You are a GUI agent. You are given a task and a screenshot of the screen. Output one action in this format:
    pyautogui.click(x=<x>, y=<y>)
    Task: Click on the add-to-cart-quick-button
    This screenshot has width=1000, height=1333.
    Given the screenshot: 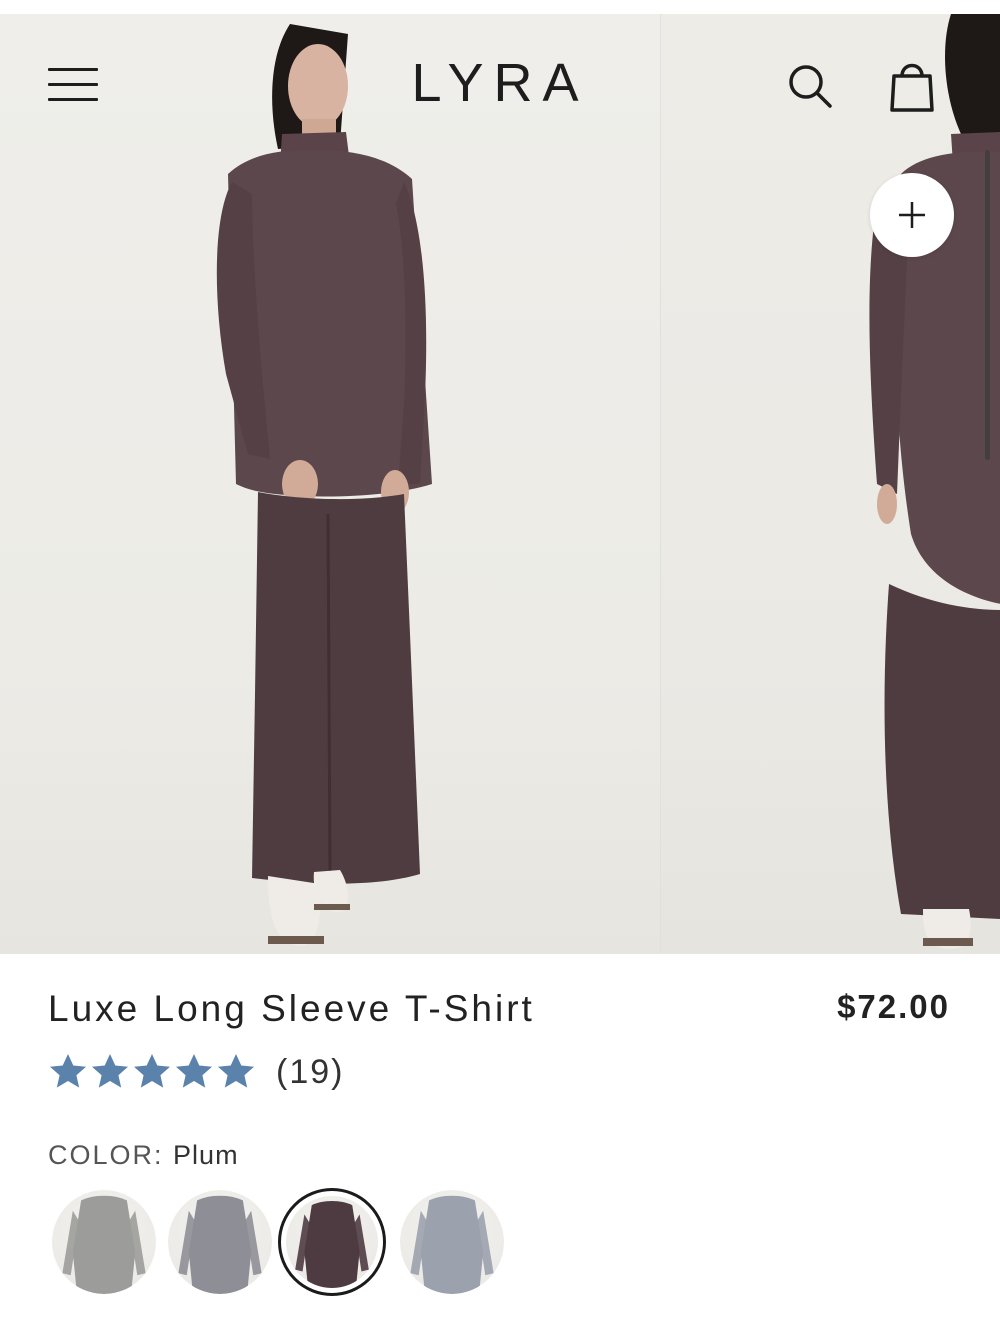 What is the action you would take?
    pyautogui.click(x=912, y=215)
    